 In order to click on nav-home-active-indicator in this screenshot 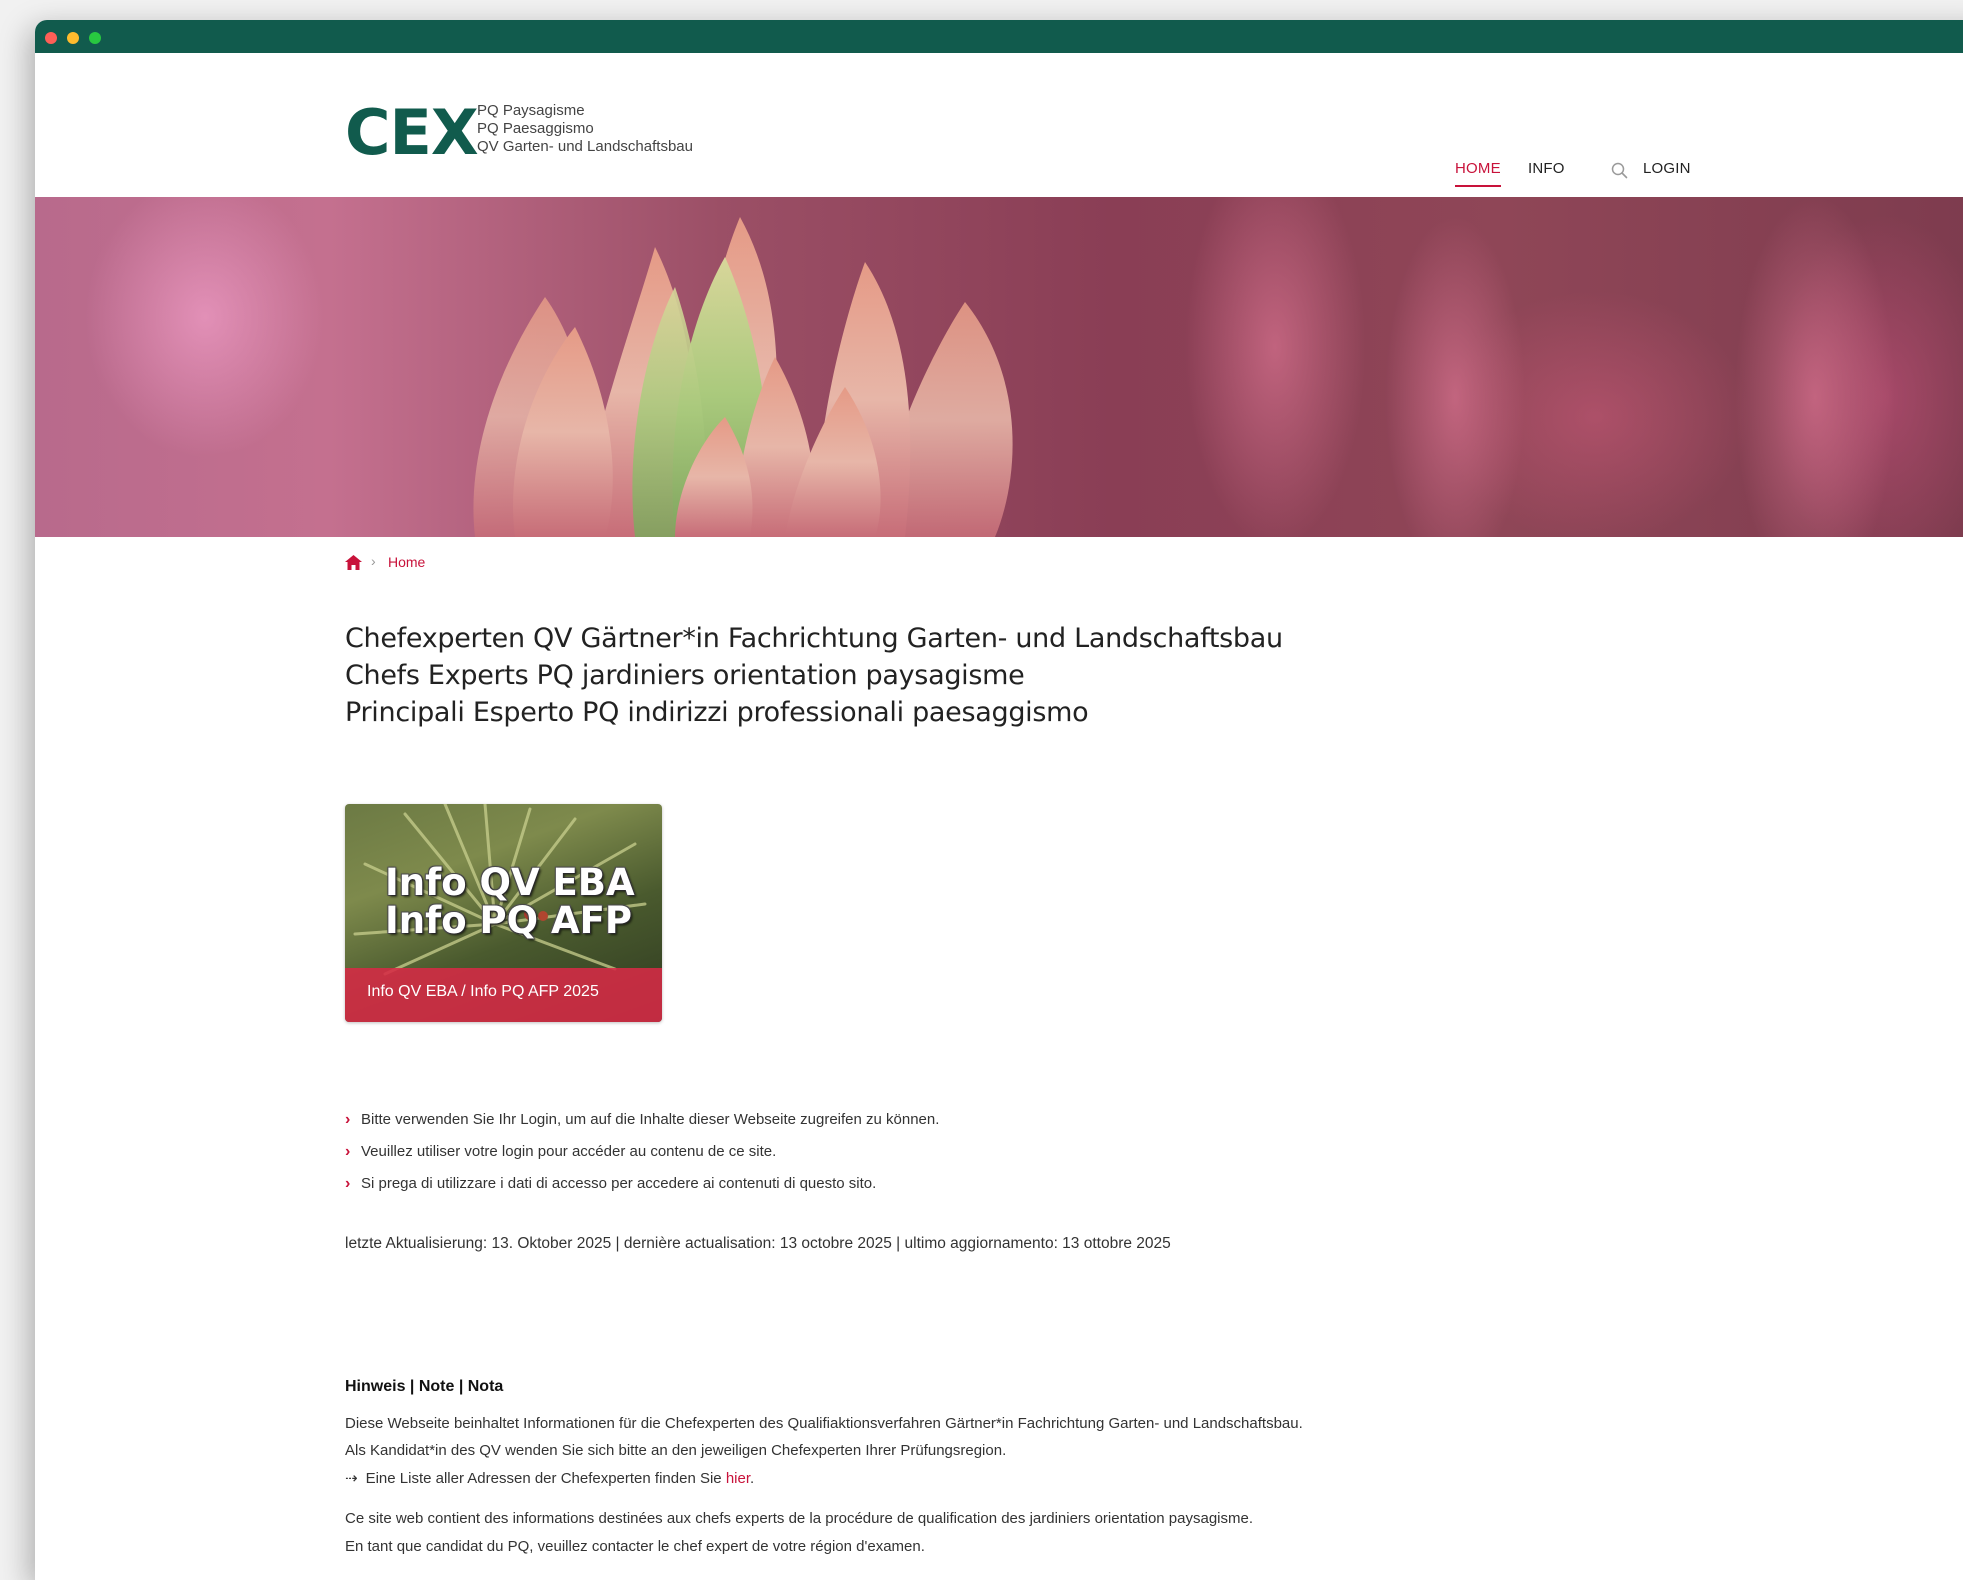, I will do `click(1478, 186)`.